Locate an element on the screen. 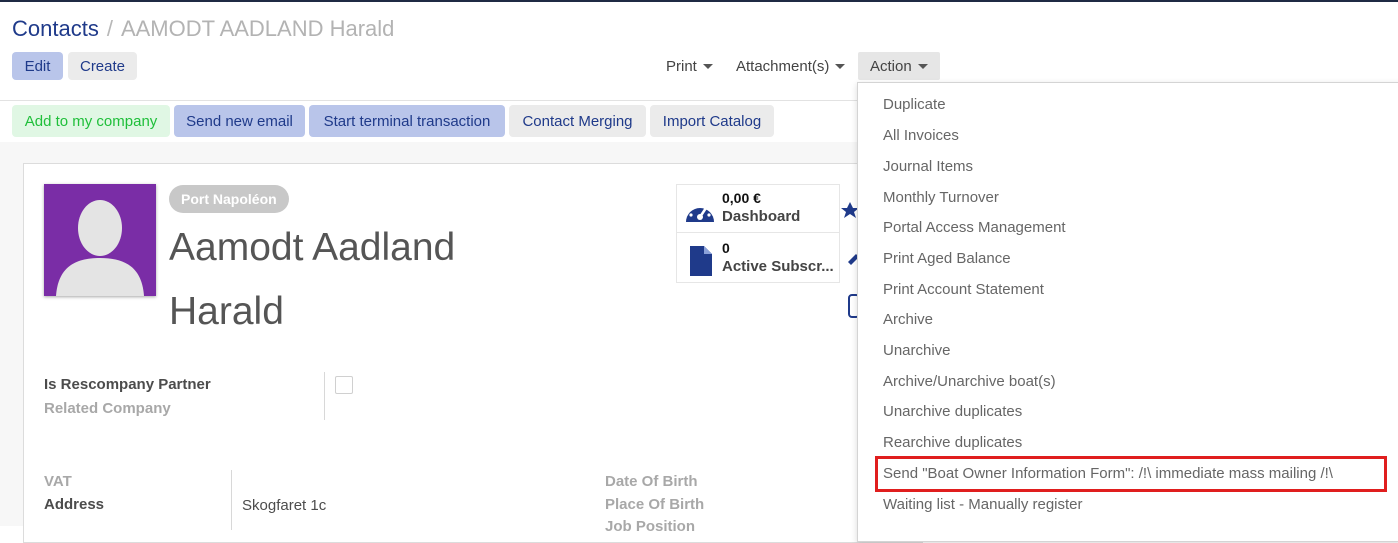 The height and width of the screenshot is (543, 1398). print-dropdown: Print is located at coordinates (689, 66).